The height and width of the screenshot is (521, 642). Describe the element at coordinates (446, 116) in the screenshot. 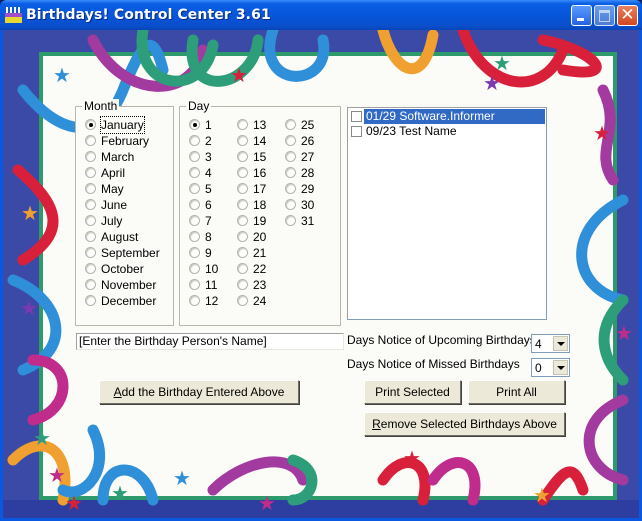

I see `list-item: 01/29 Software.Informer` at that location.